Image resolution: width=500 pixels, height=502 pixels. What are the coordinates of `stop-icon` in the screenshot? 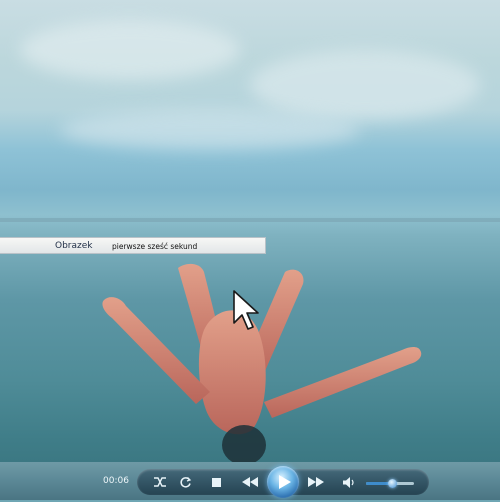 It's located at (216, 482).